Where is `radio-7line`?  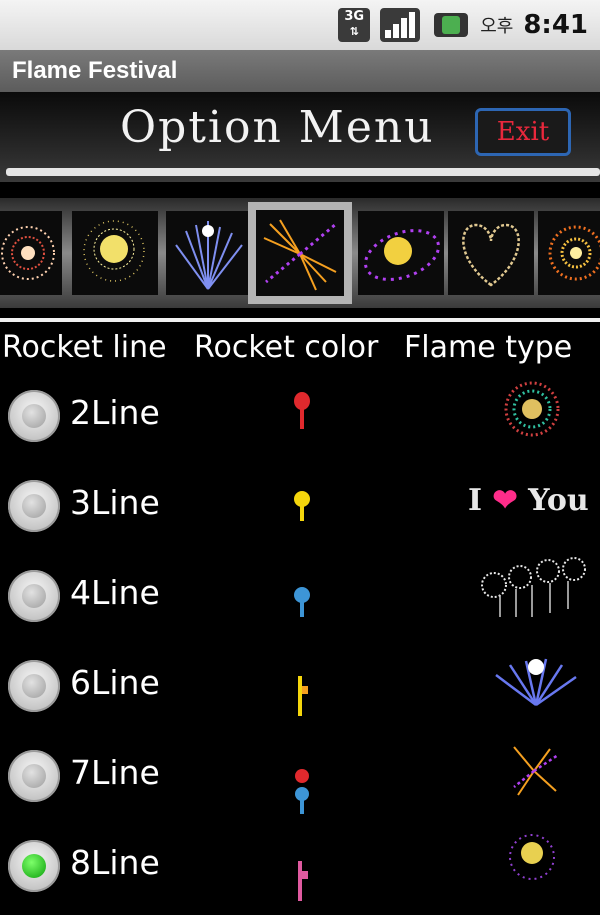
radio-7line is located at coordinates (34, 776).